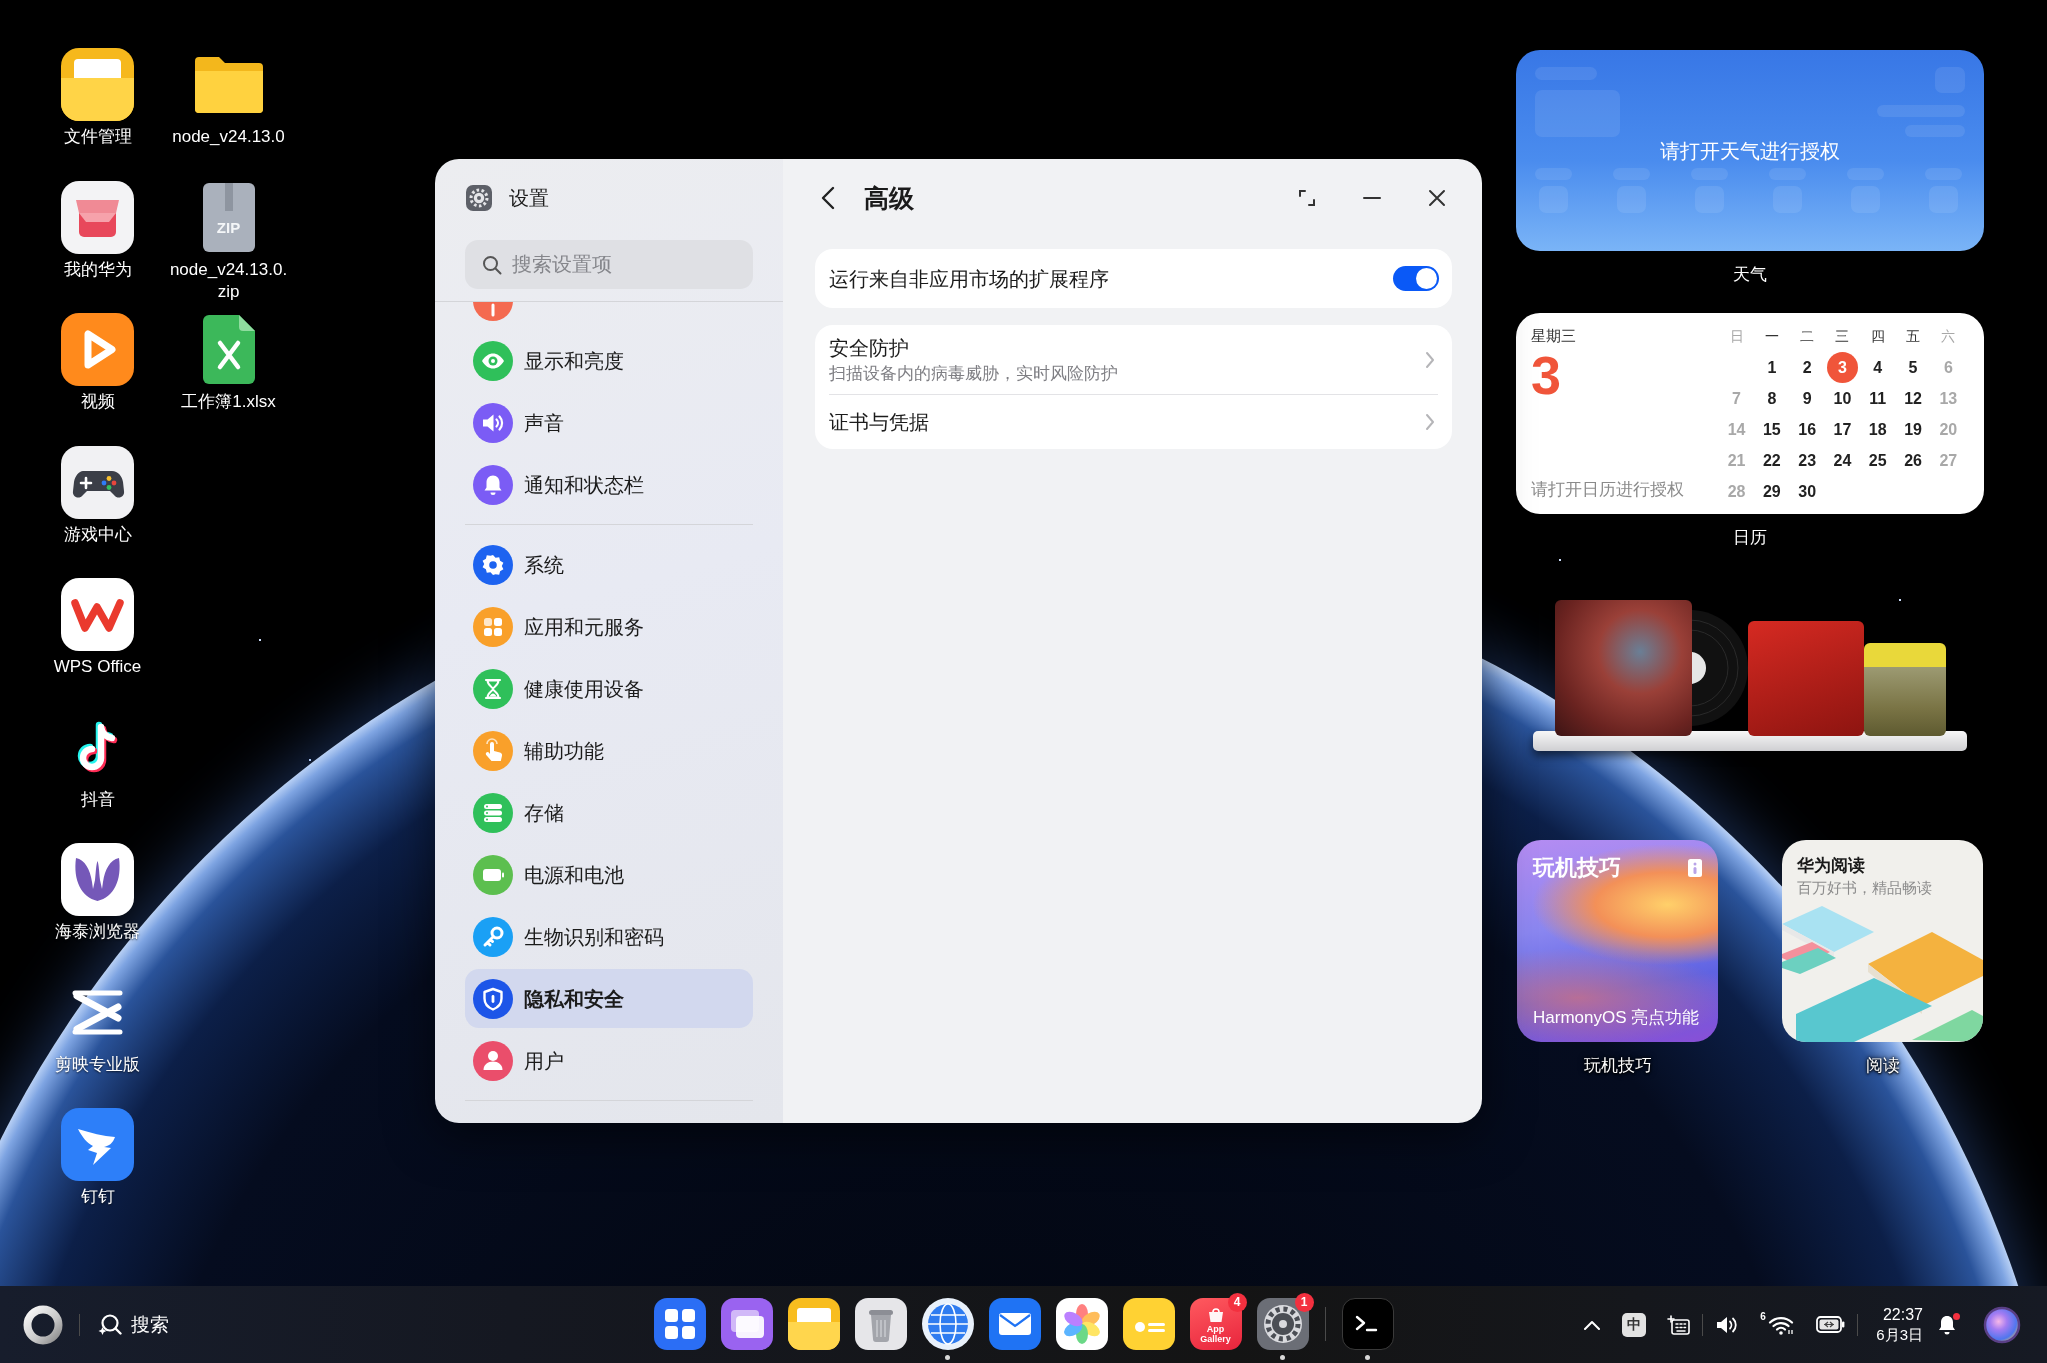 This screenshot has height=1363, width=2047. Describe the element at coordinates (1592, 1324) in the screenshot. I see `chevron-up-icon` at that location.